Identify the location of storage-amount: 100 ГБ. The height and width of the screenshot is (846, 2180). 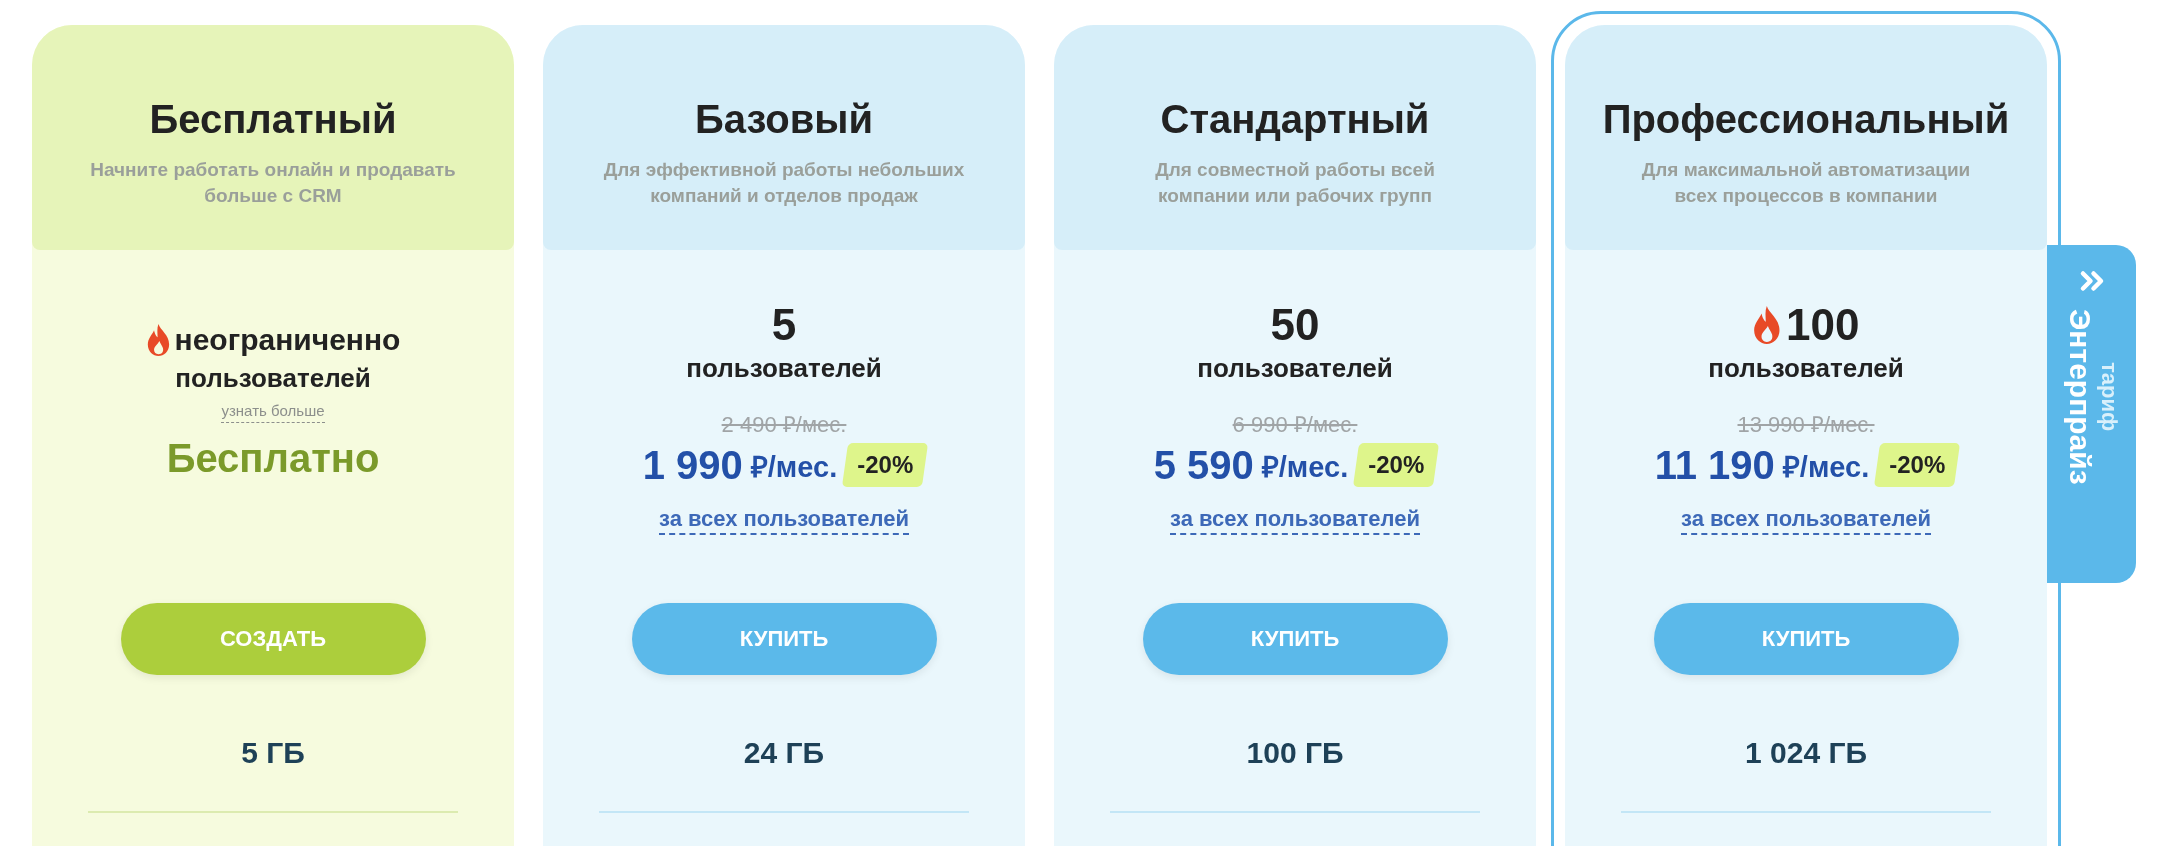
(1295, 753).